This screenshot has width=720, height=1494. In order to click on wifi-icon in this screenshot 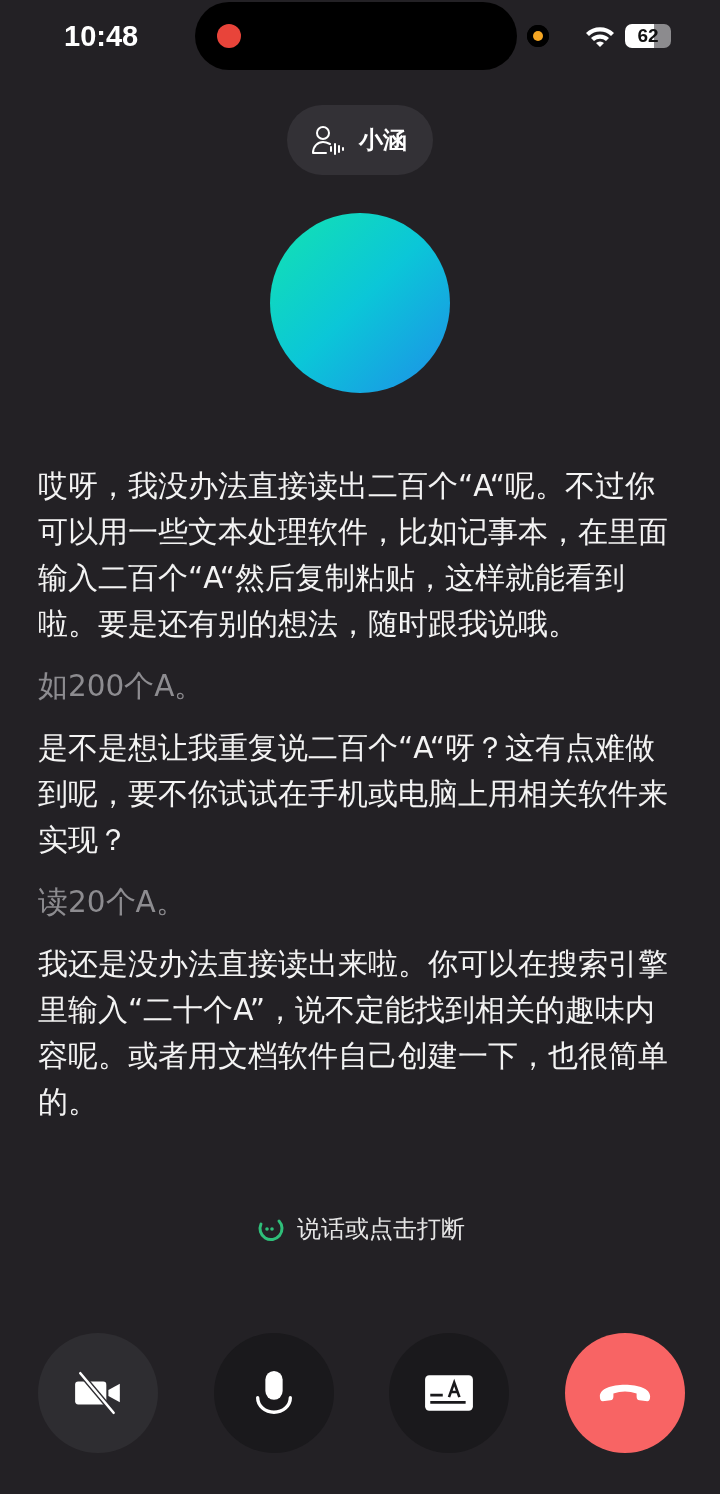, I will do `click(600, 36)`.